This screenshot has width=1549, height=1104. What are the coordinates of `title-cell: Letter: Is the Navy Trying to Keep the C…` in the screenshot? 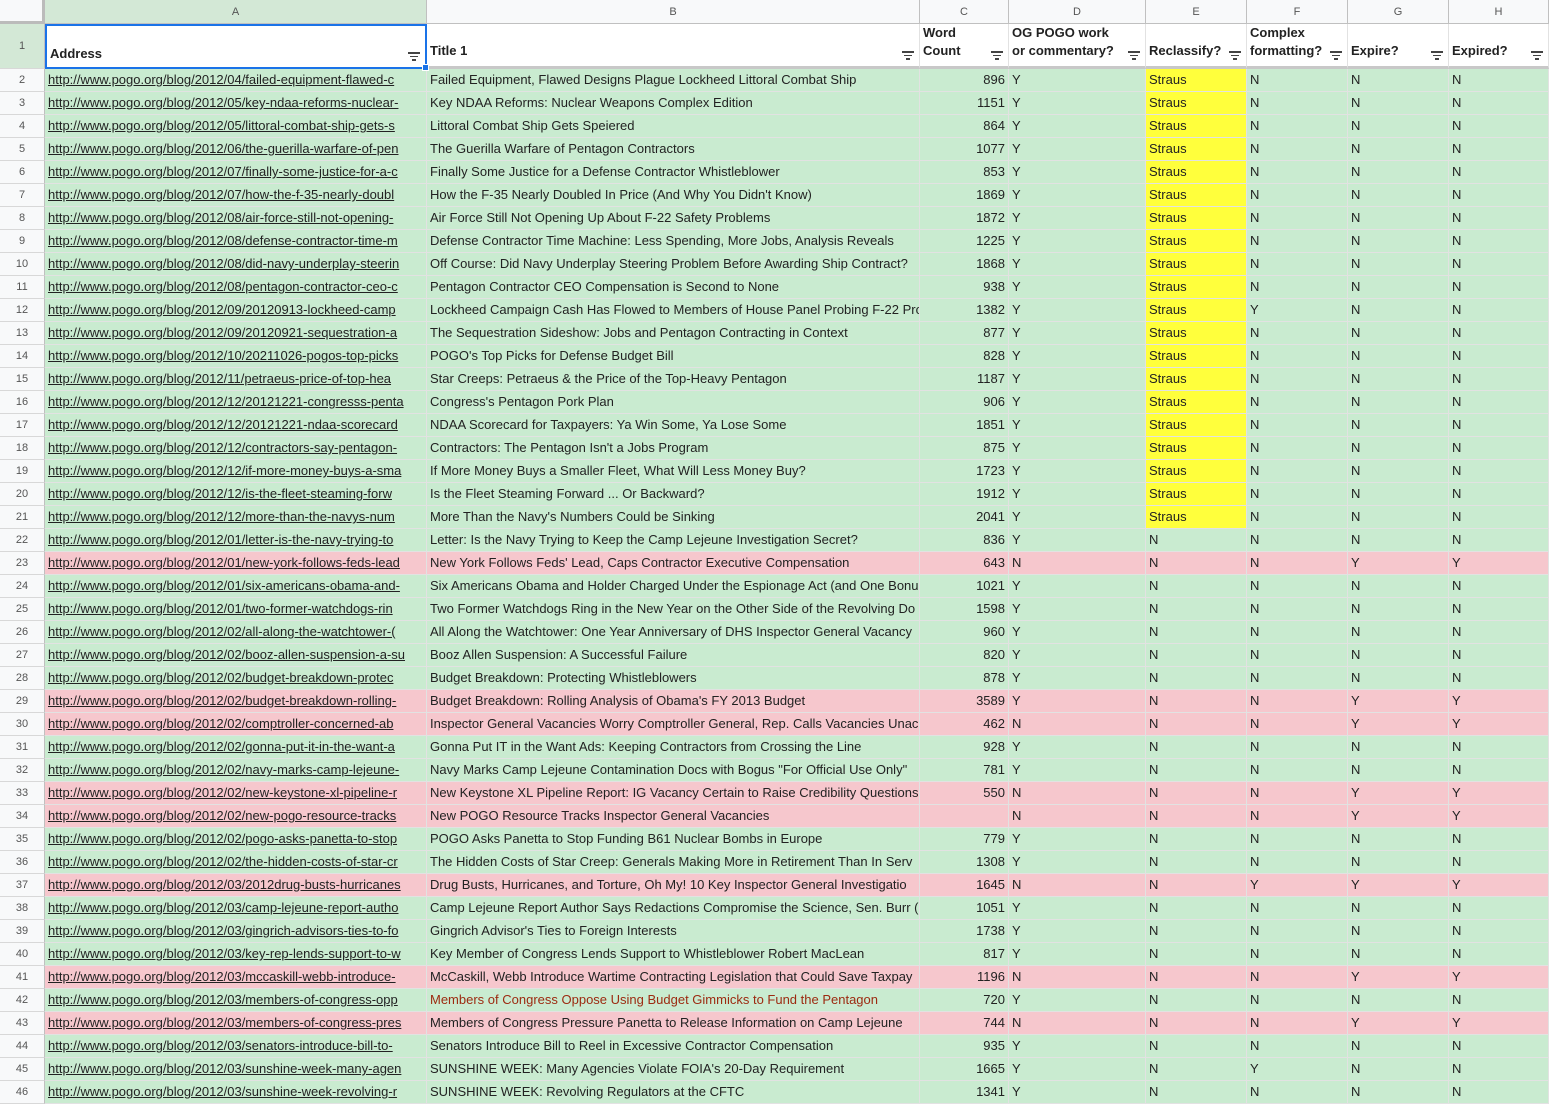 It's located at (673, 540).